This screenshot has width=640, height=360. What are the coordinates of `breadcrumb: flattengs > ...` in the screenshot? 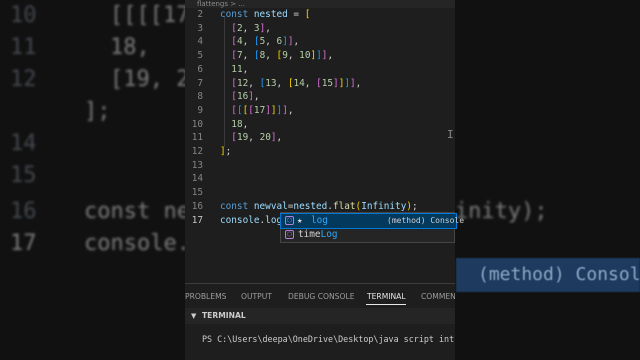 It's located at (320, 4).